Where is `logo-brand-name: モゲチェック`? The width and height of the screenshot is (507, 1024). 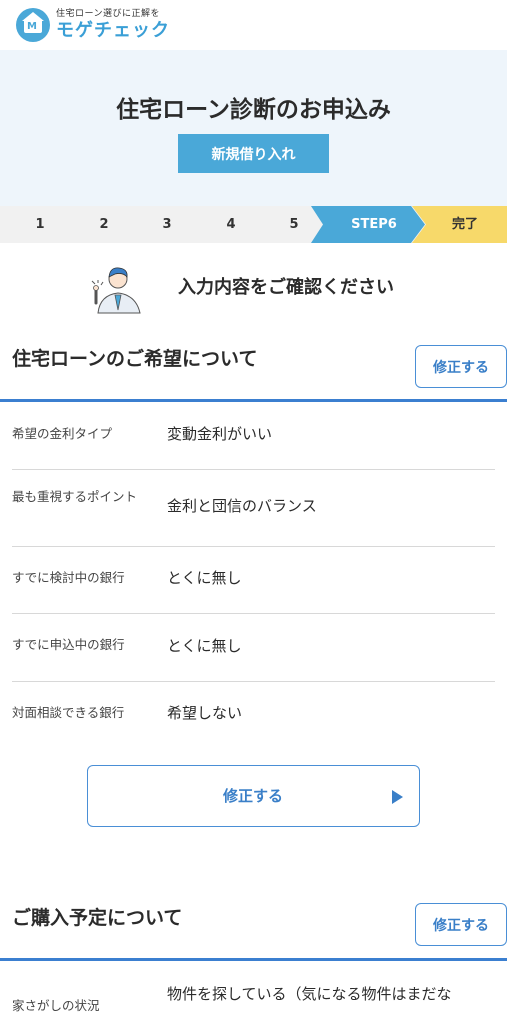 logo-brand-name: モゲチェック is located at coordinates (113, 30).